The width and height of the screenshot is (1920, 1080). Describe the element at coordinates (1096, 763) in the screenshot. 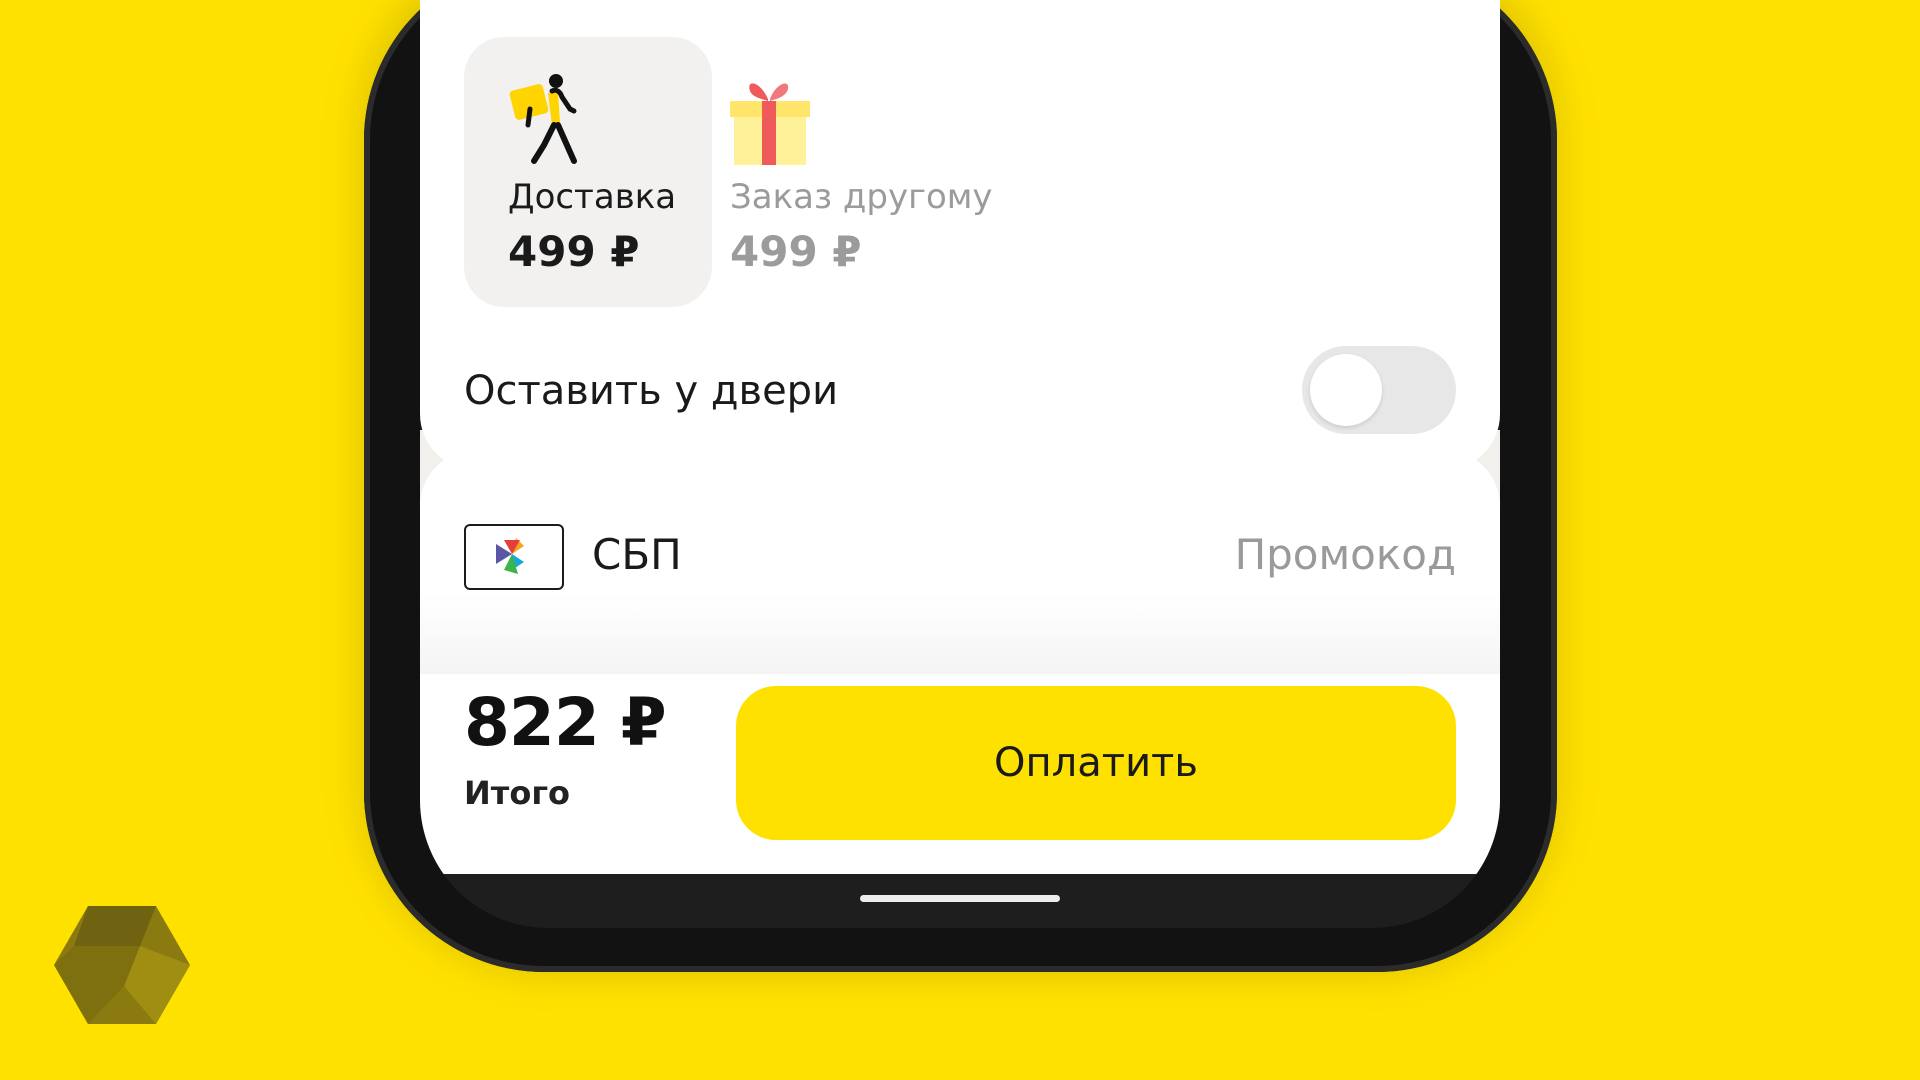

I see `pay-button: Оплатить` at that location.